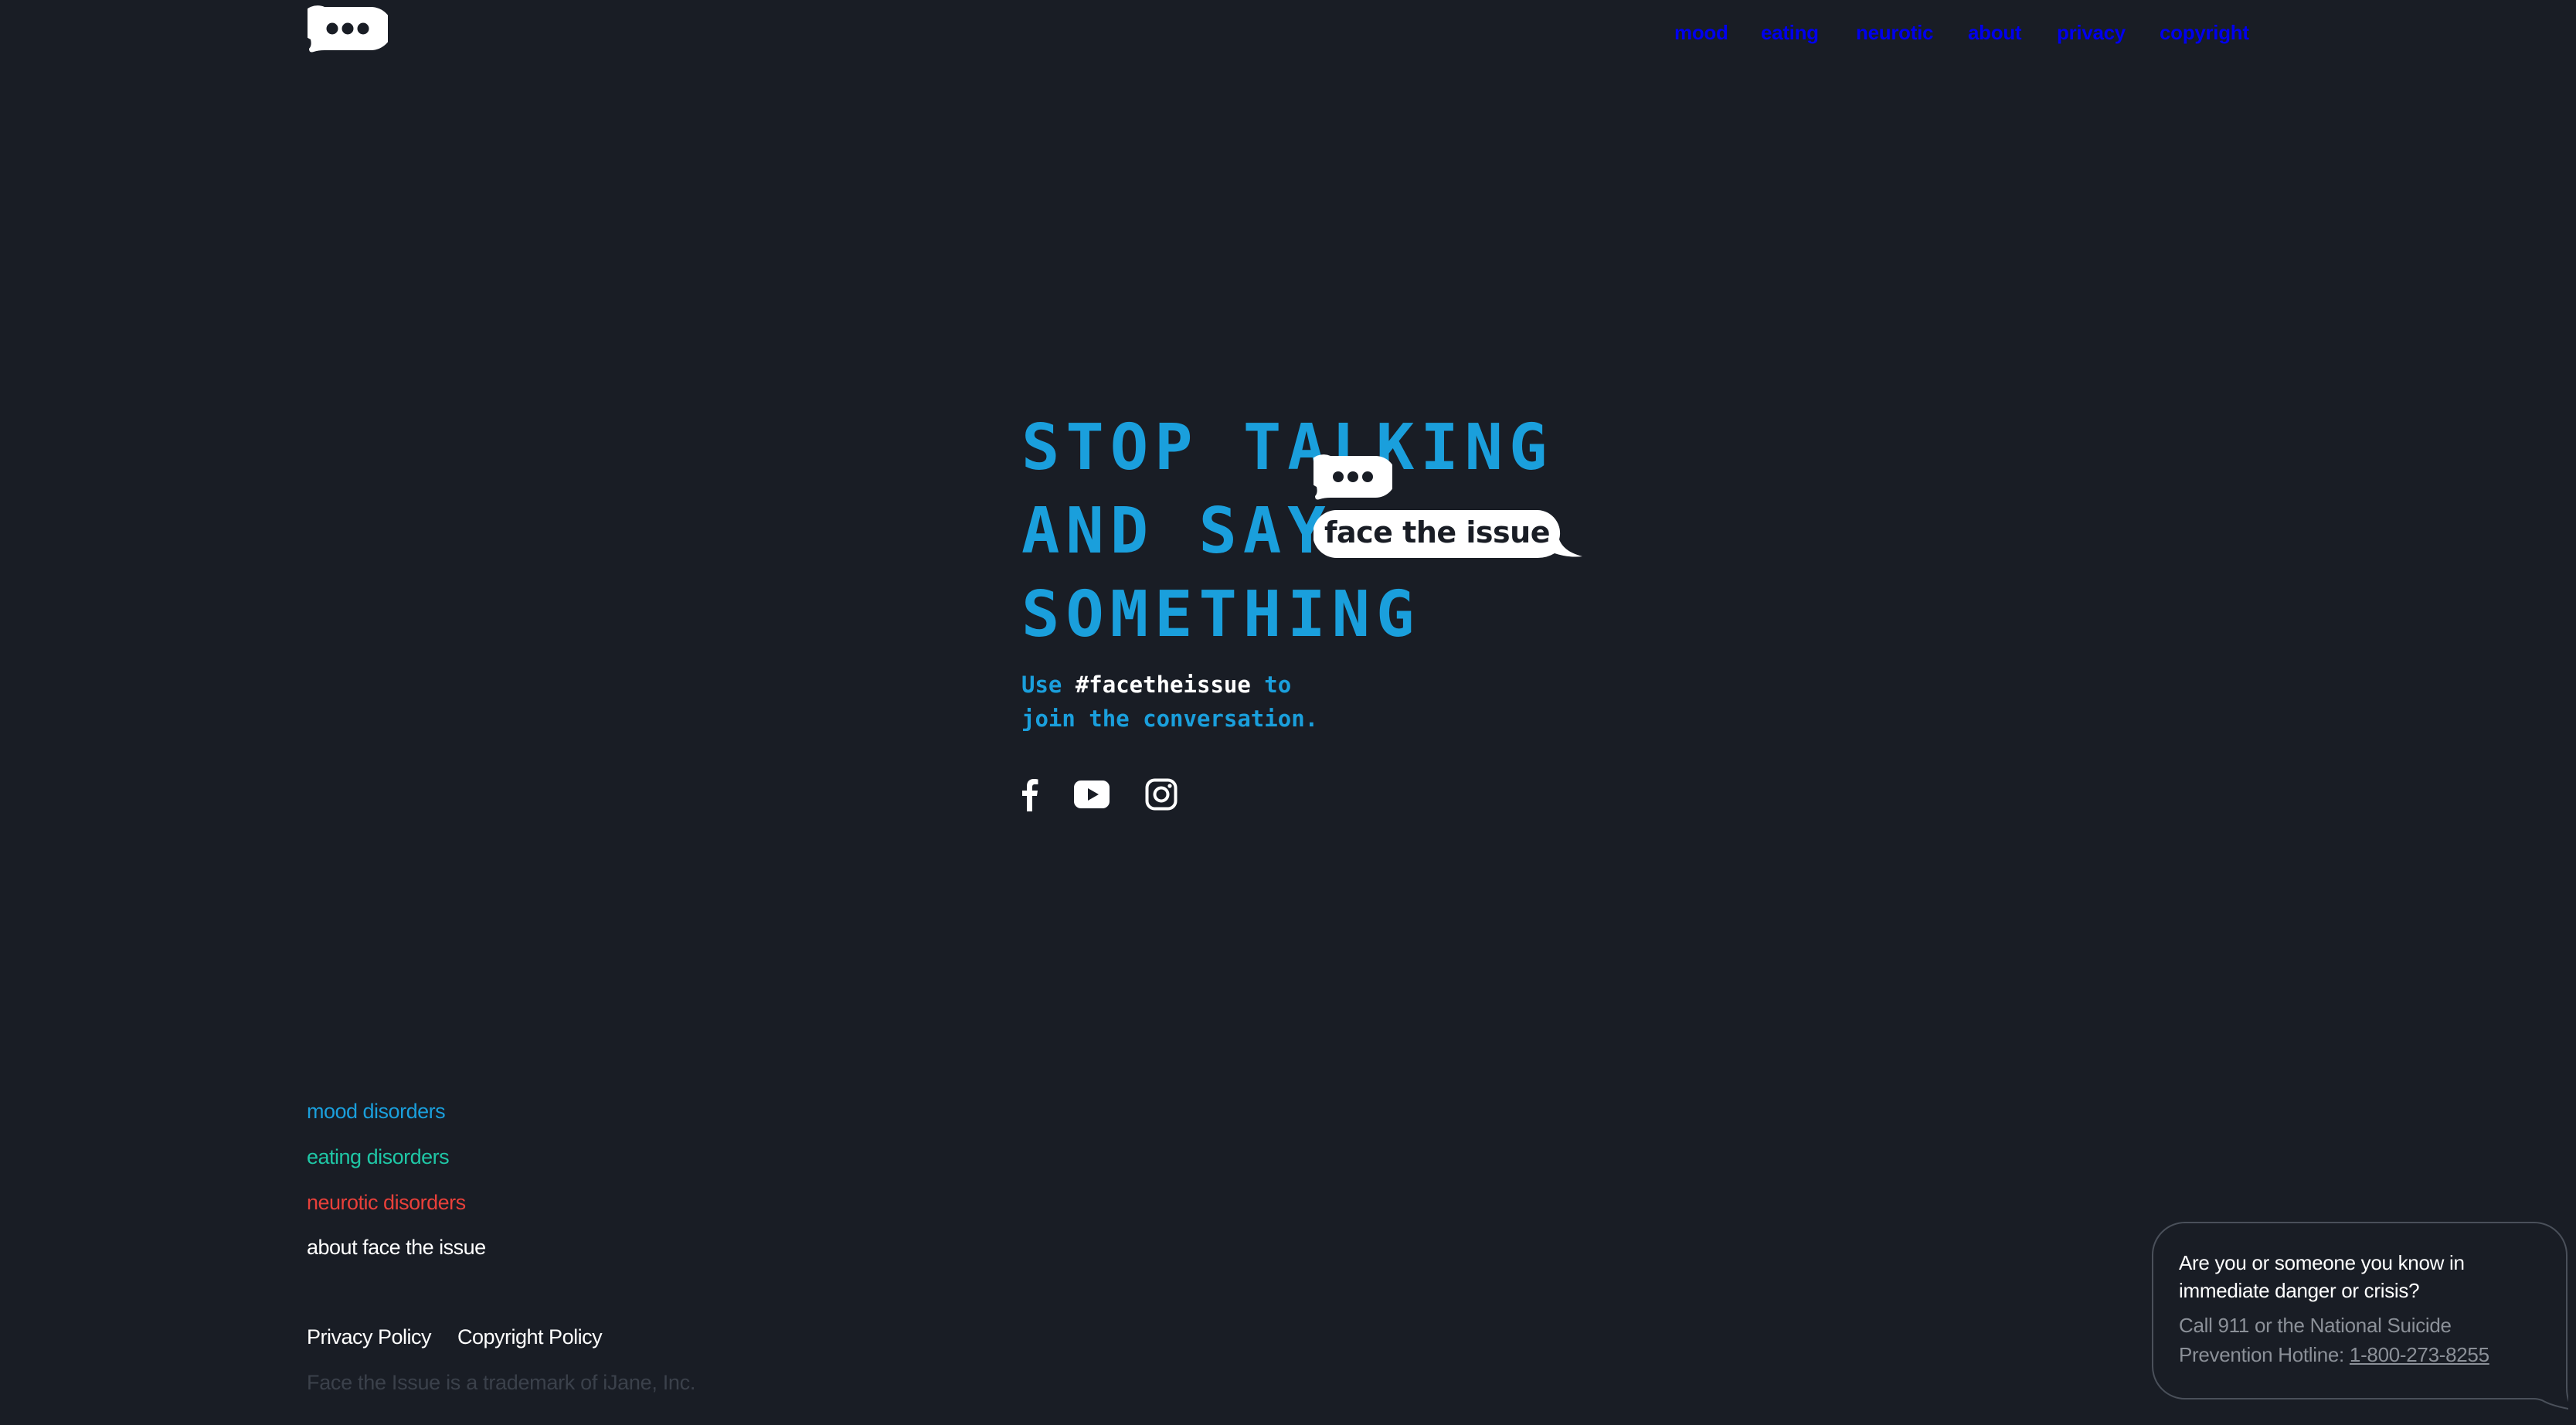 This screenshot has height=1425, width=2576. Describe the element at coordinates (2419, 1355) in the screenshot. I see `hotline-phone-link: 1-800-273-8255` at that location.